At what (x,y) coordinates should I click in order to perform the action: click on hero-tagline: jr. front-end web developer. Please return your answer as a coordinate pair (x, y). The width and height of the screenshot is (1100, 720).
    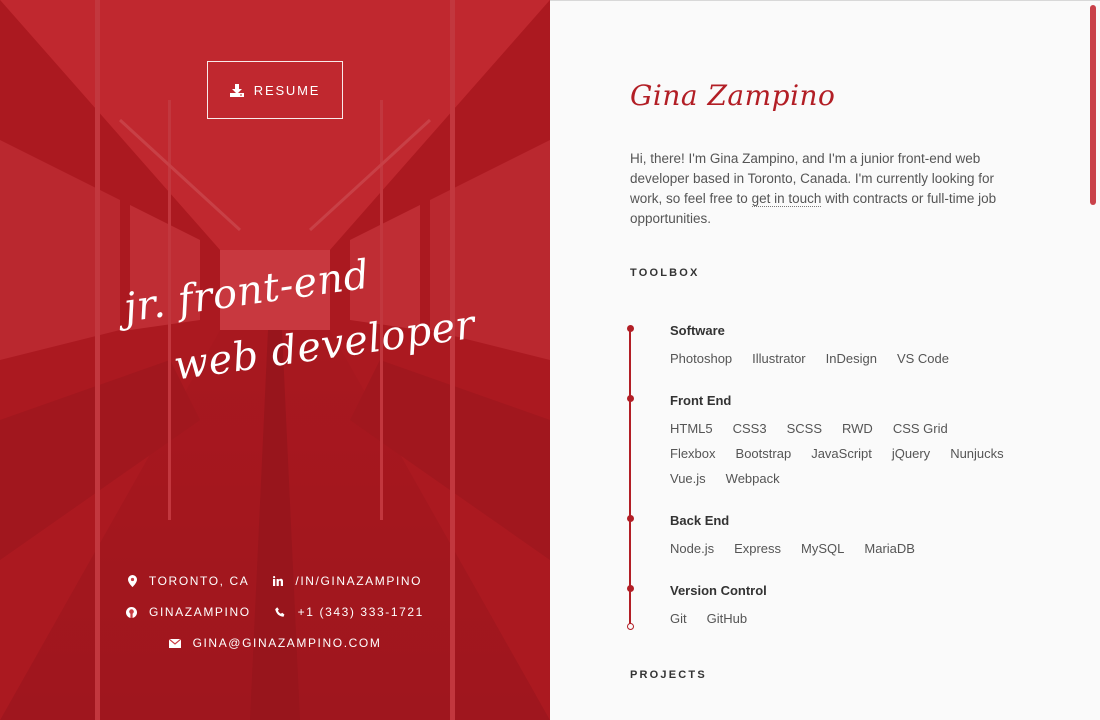
    Looking at the image, I should click on (296, 335).